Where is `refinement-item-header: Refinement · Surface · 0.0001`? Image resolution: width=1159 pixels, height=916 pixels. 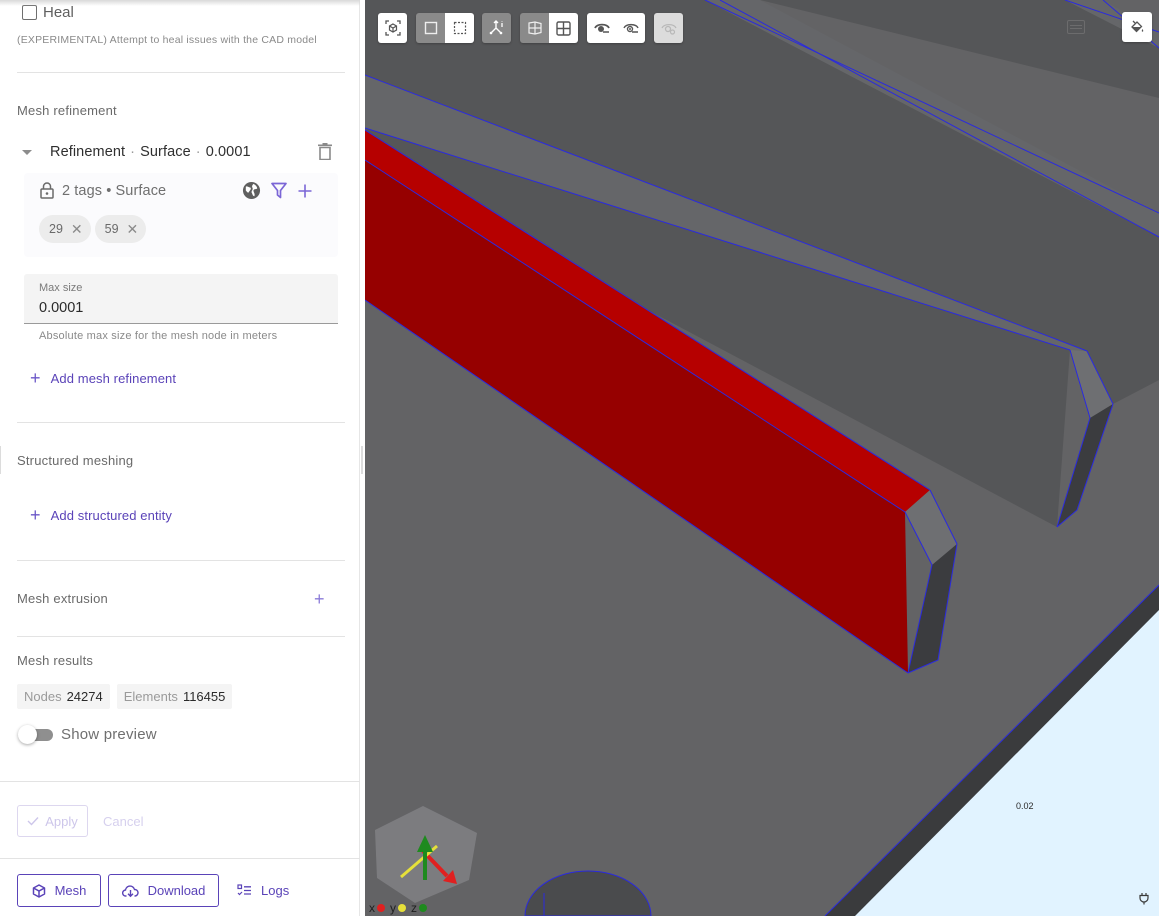 refinement-item-header: Refinement · Surface · 0.0001 is located at coordinates (180, 152).